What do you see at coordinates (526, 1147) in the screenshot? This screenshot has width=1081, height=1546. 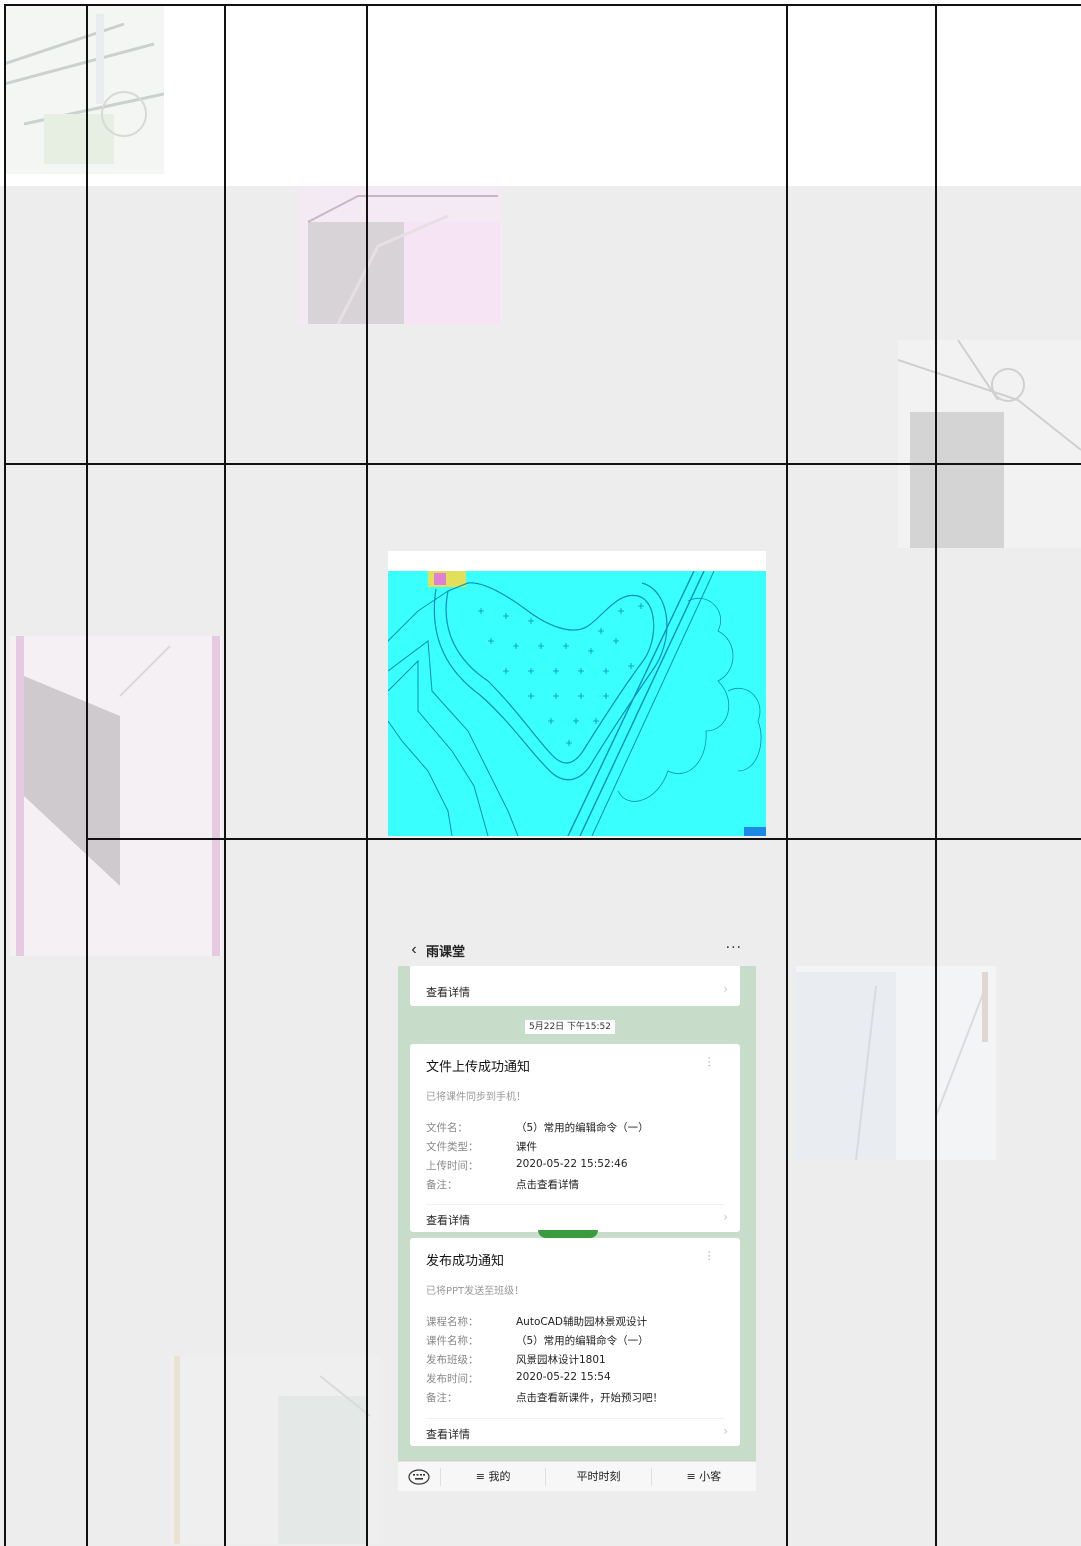 I see `field-value: 课件` at bounding box center [526, 1147].